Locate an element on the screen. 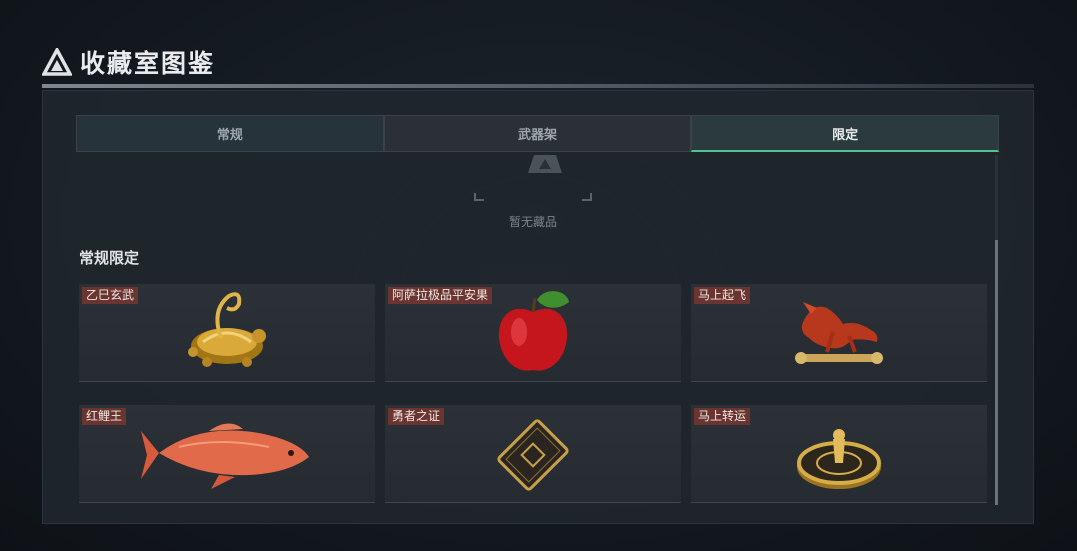  page-title: 收藏室图鉴 is located at coordinates (148, 63).